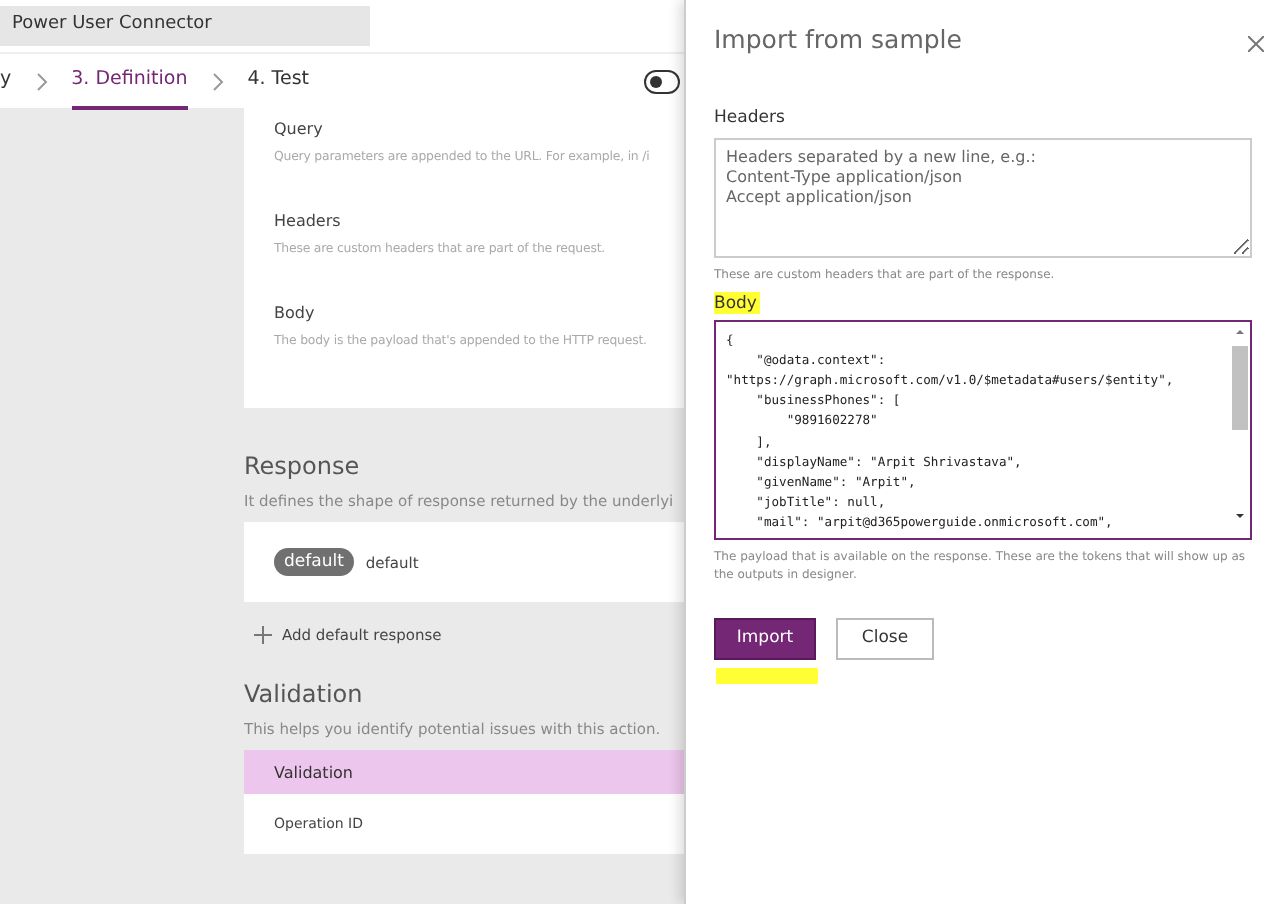  What do you see at coordinates (737, 302) in the screenshot?
I see `field-label: Body` at bounding box center [737, 302].